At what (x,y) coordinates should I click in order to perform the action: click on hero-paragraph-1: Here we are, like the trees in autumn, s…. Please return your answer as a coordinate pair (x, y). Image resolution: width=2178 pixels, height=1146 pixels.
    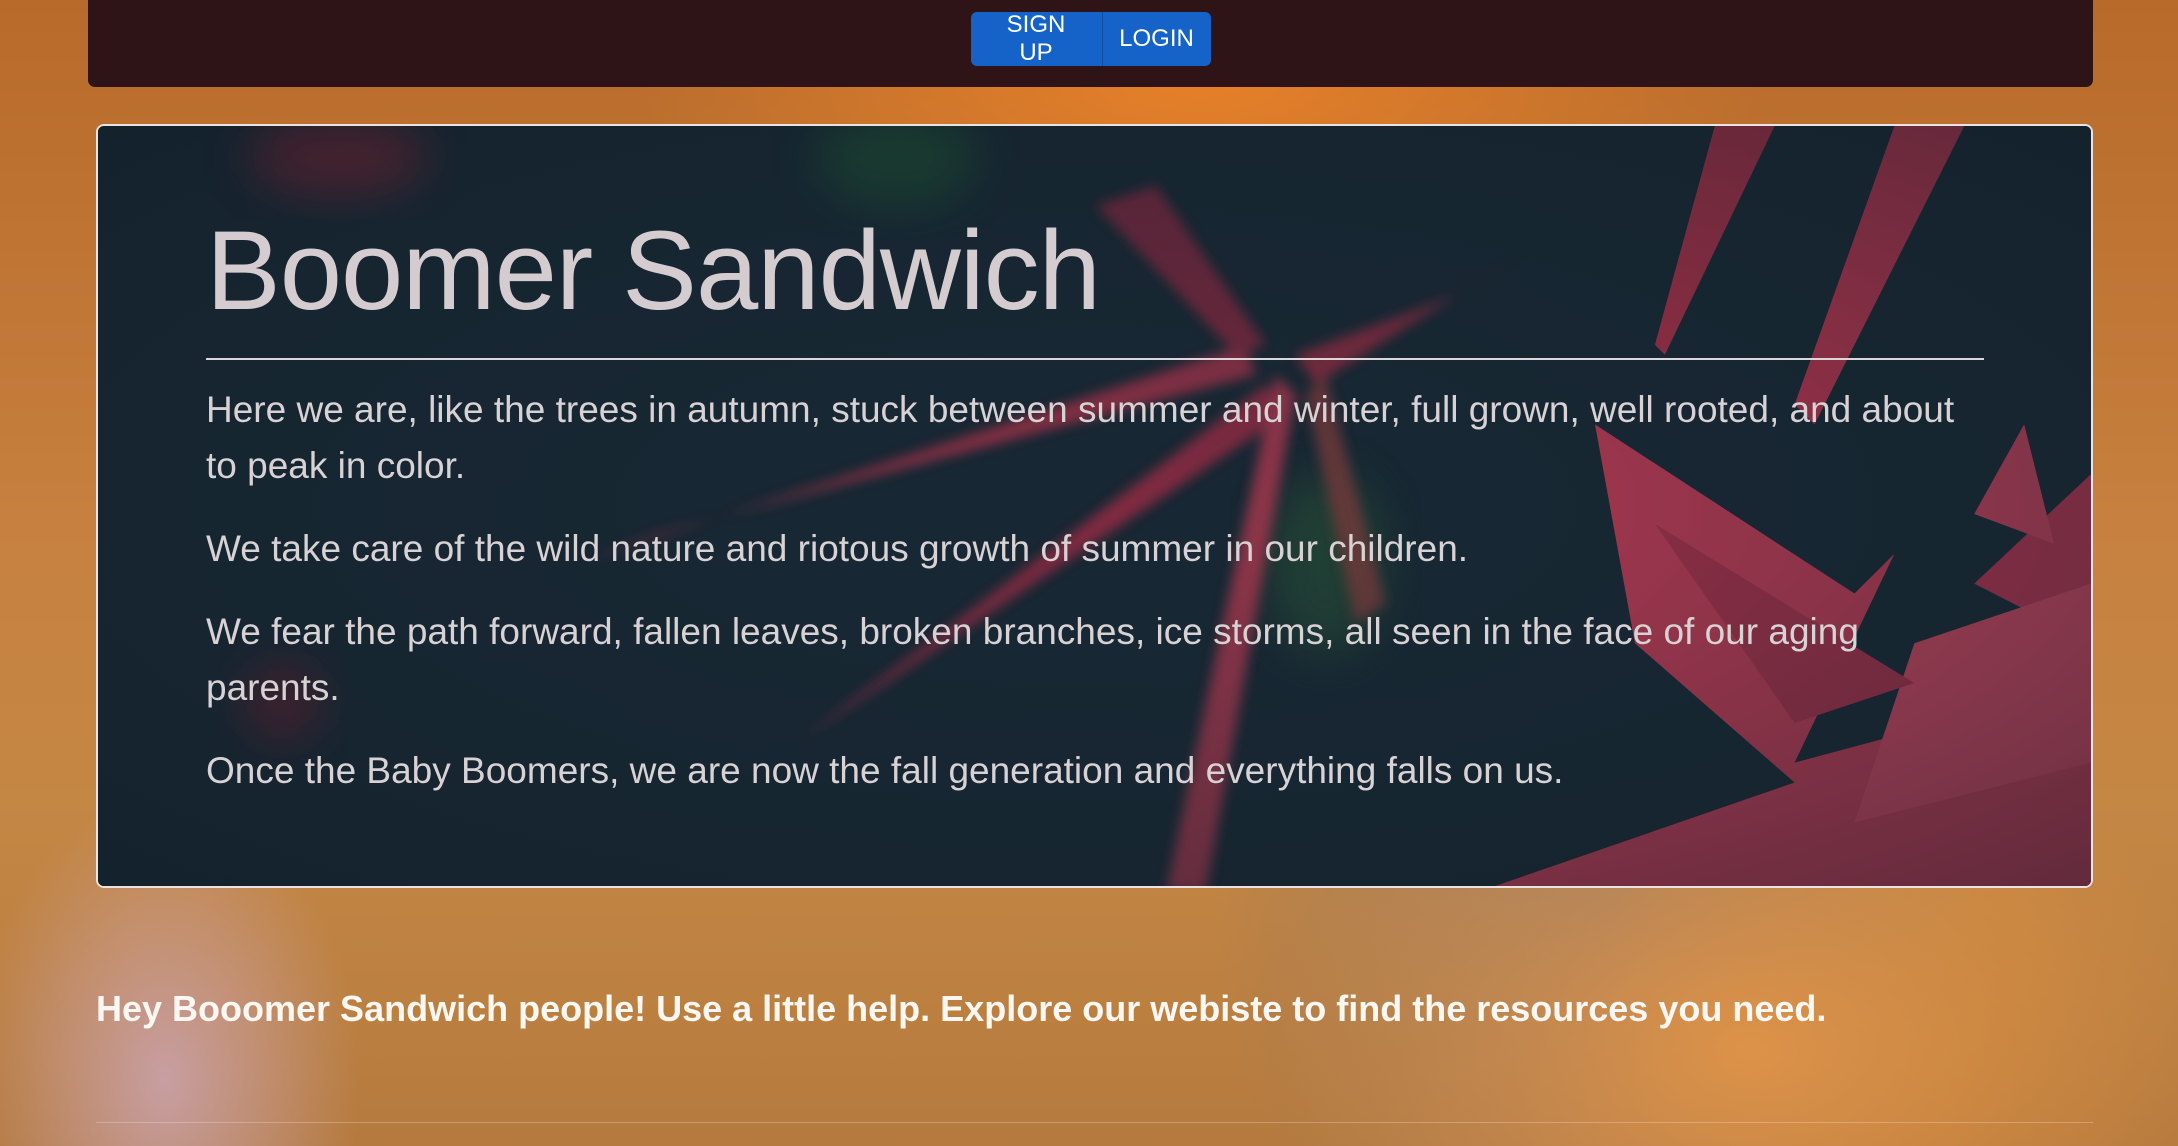
    Looking at the image, I should click on (1080, 437).